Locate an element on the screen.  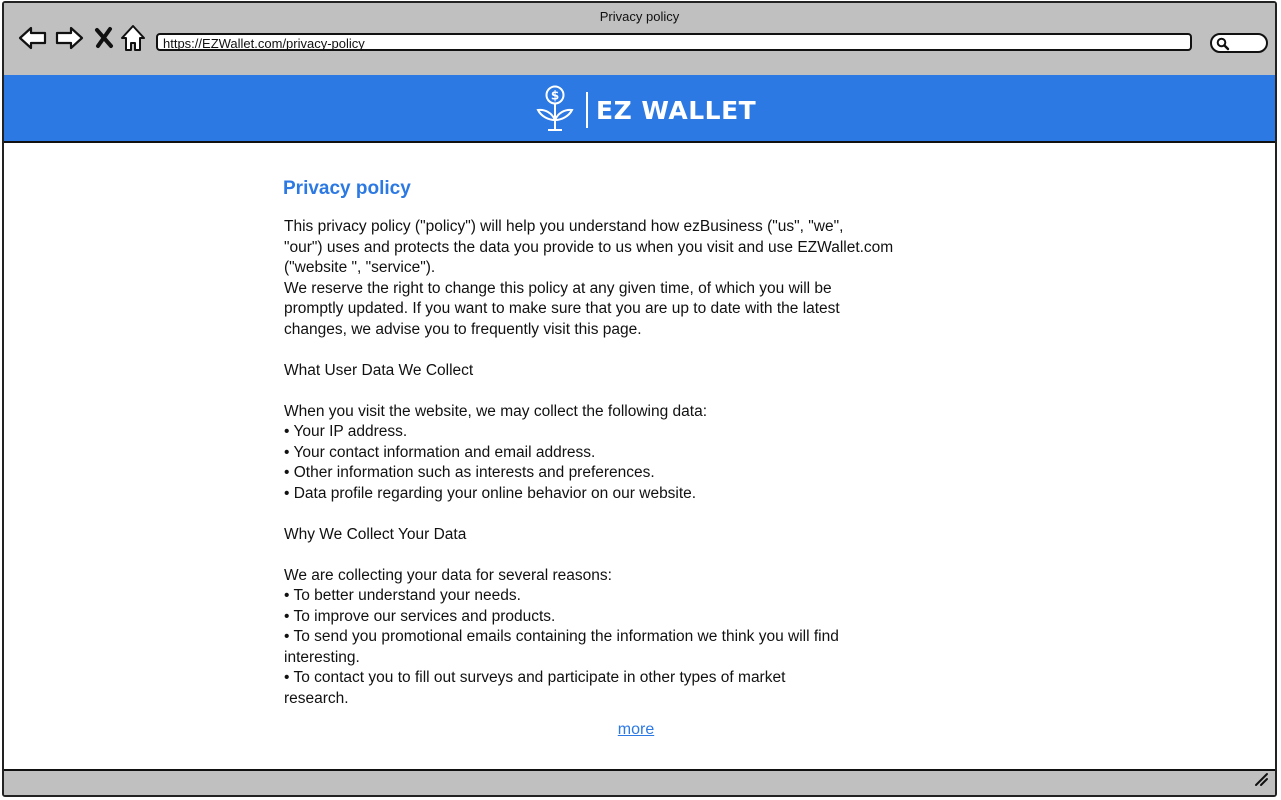
intro-line: ("website ", "service"). is located at coordinates (360, 267).